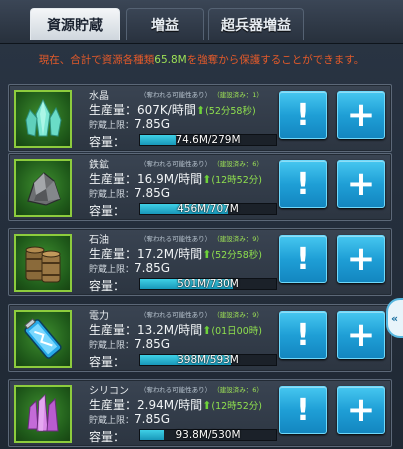  I want to click on capacity-value: 74.6M/279M, so click(208, 140).